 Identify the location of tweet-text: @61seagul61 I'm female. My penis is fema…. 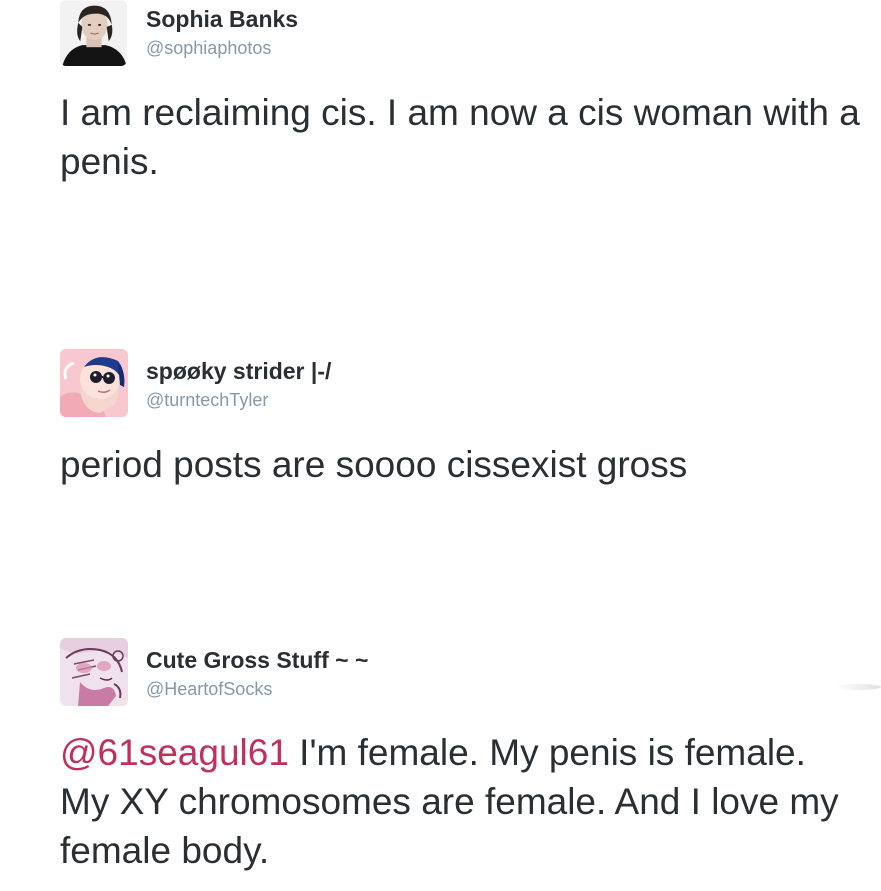
(460, 801).